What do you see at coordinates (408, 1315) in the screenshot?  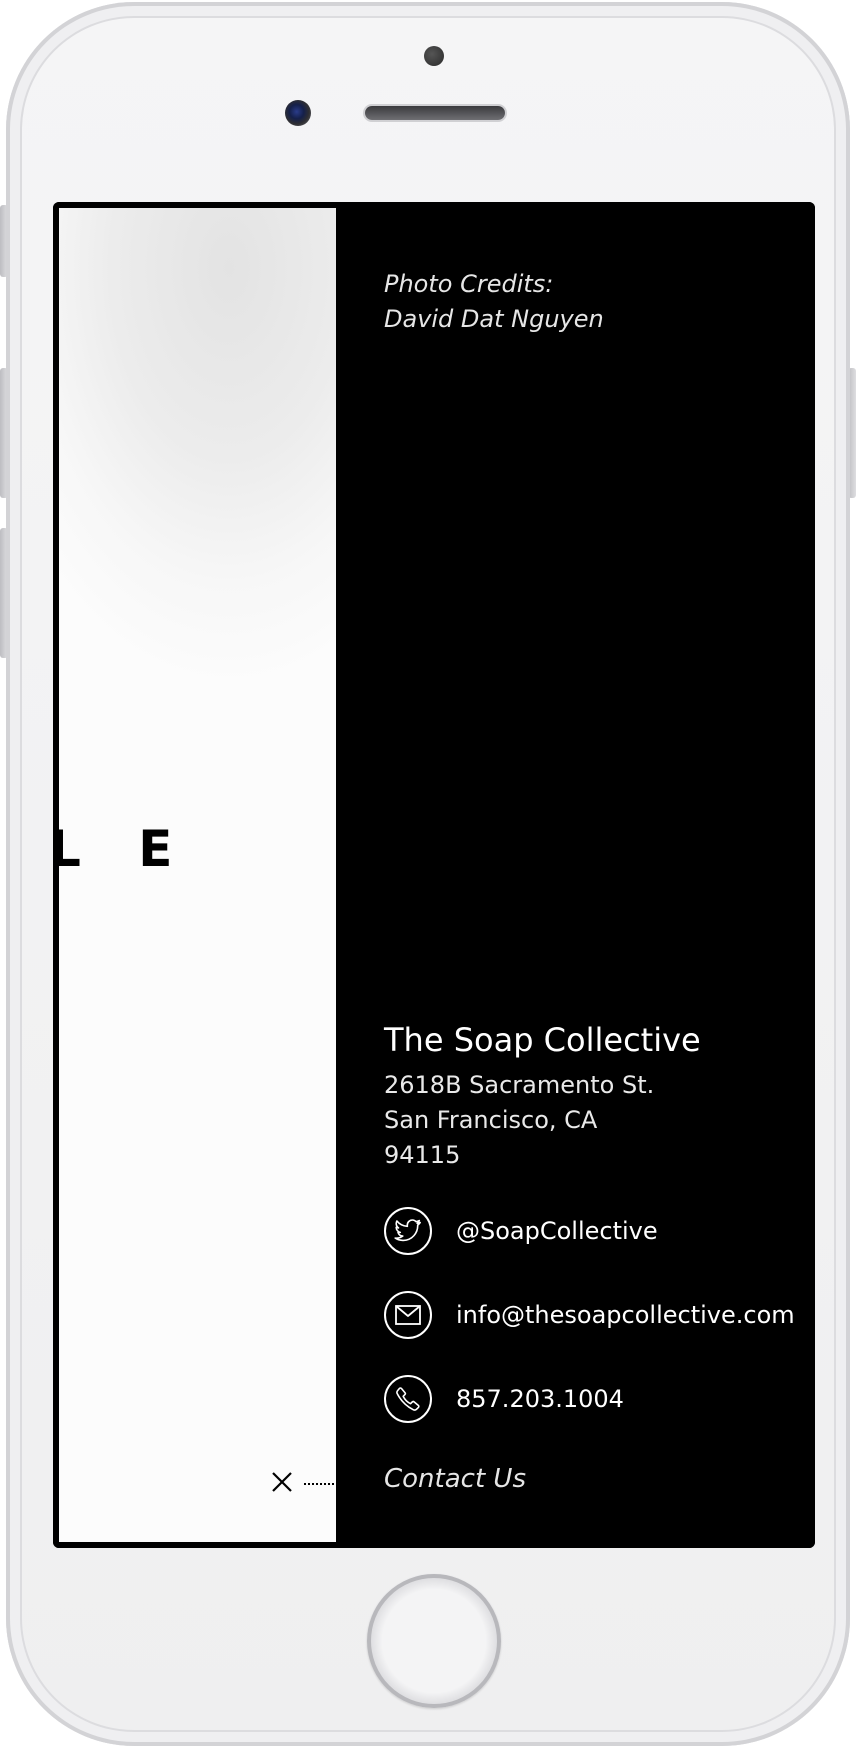 I see `mail-icon` at bounding box center [408, 1315].